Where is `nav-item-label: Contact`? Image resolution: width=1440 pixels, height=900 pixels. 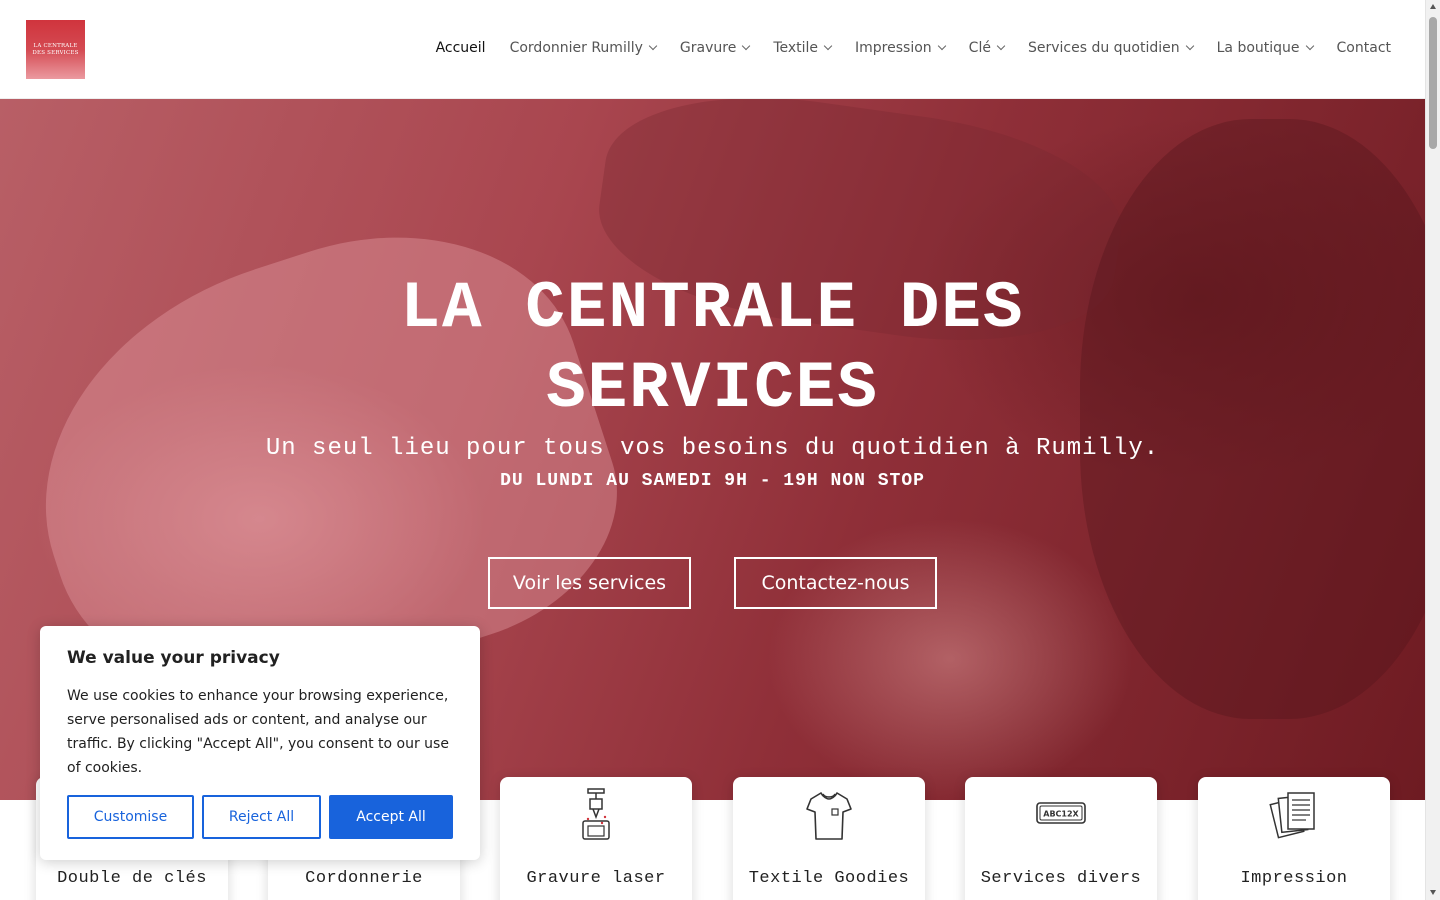 nav-item-label: Contact is located at coordinates (1363, 48).